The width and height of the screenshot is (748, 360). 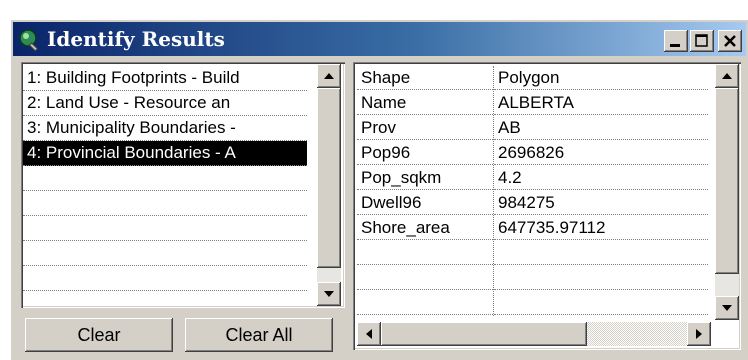 I want to click on maximize-icon, so click(x=701, y=40).